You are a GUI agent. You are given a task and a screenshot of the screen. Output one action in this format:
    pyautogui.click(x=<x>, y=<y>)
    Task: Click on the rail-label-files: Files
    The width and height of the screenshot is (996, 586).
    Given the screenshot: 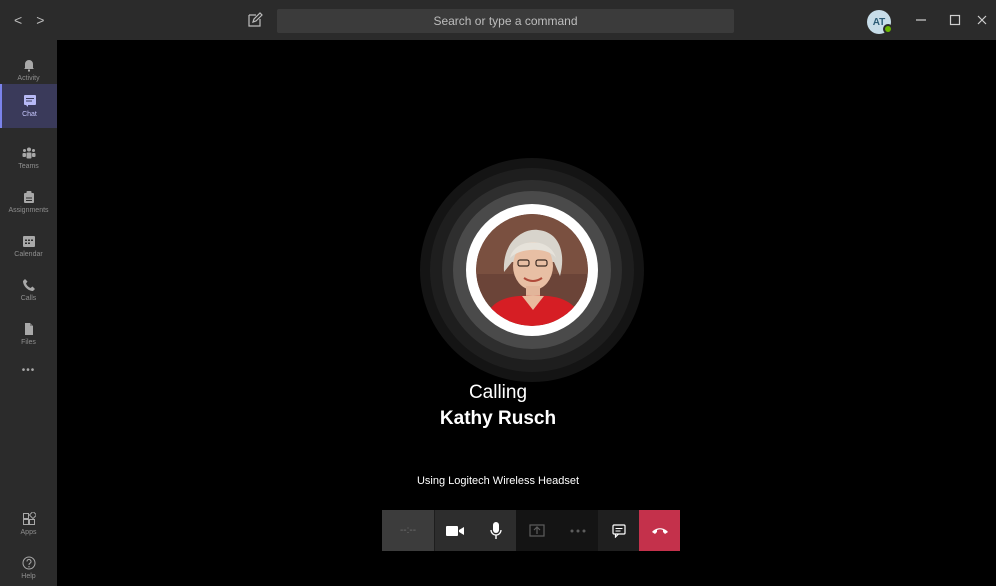 What is the action you would take?
    pyautogui.click(x=28, y=342)
    